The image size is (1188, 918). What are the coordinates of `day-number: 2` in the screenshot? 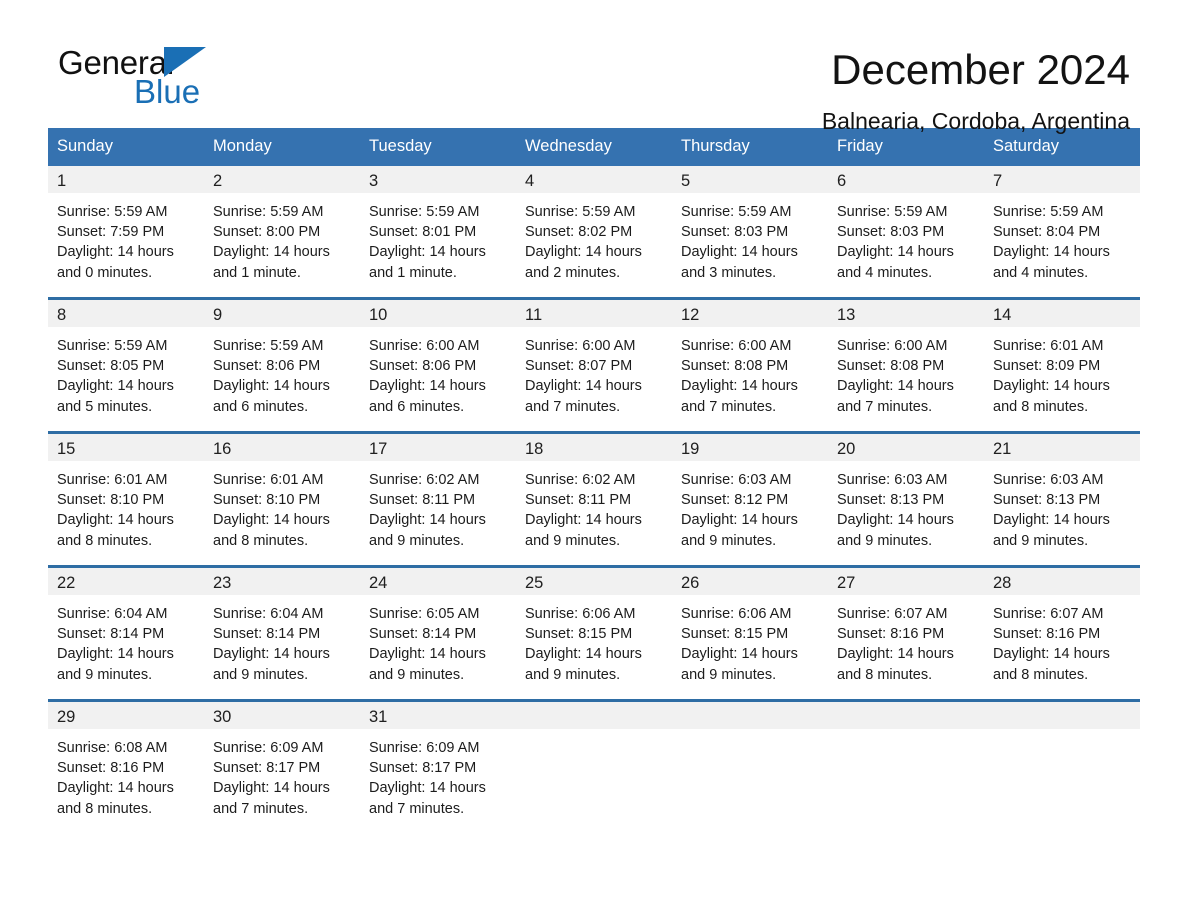 It's located at (282, 179).